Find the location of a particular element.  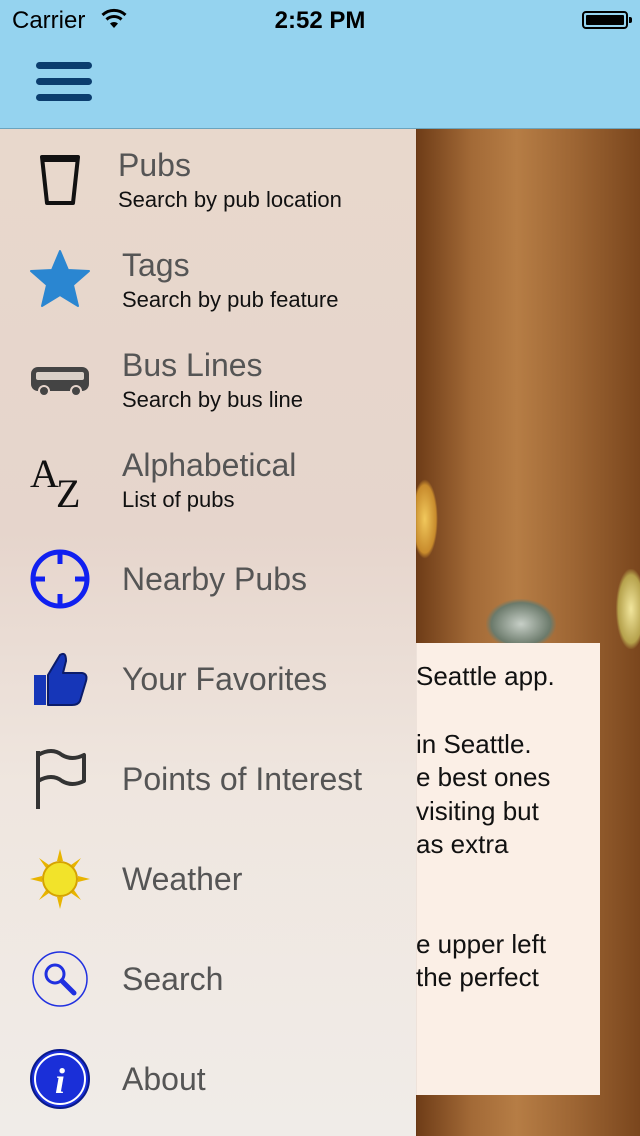

menu-item-your-favorites: Your Favorites is located at coordinates (208, 679).